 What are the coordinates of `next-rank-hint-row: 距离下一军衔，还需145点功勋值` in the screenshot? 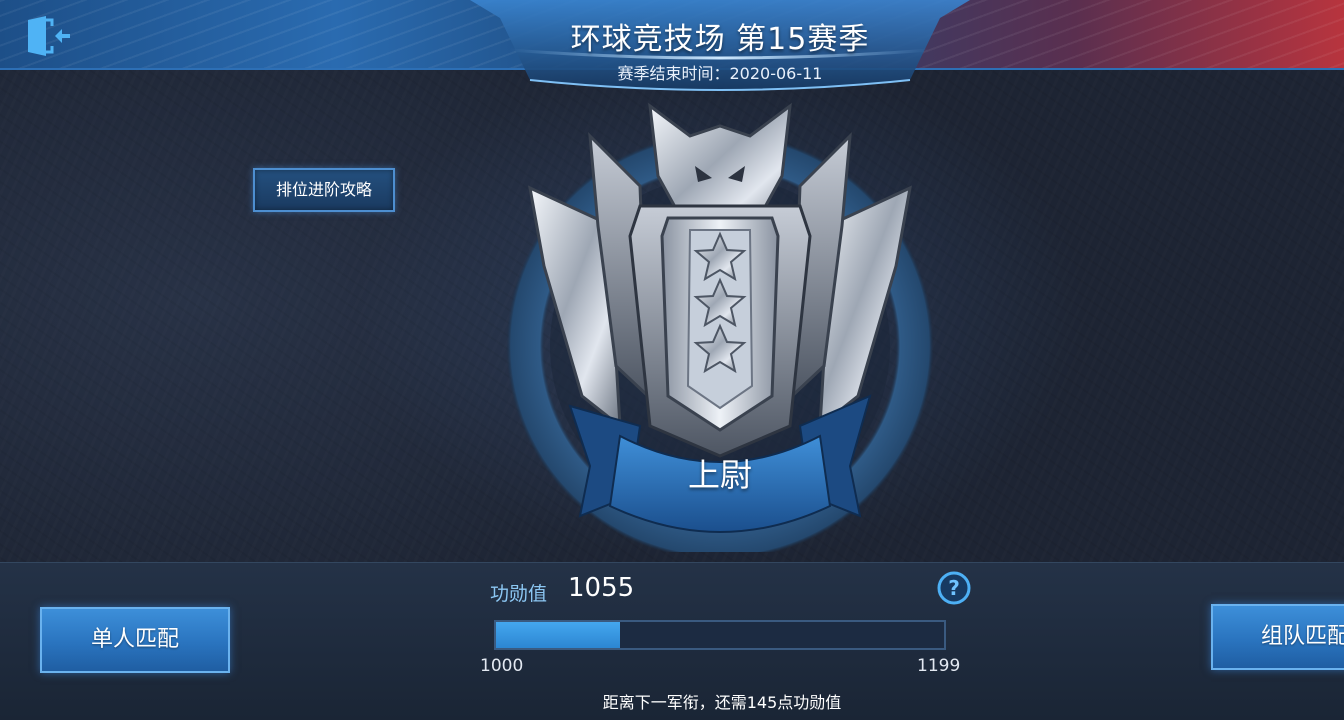 It's located at (672, 701).